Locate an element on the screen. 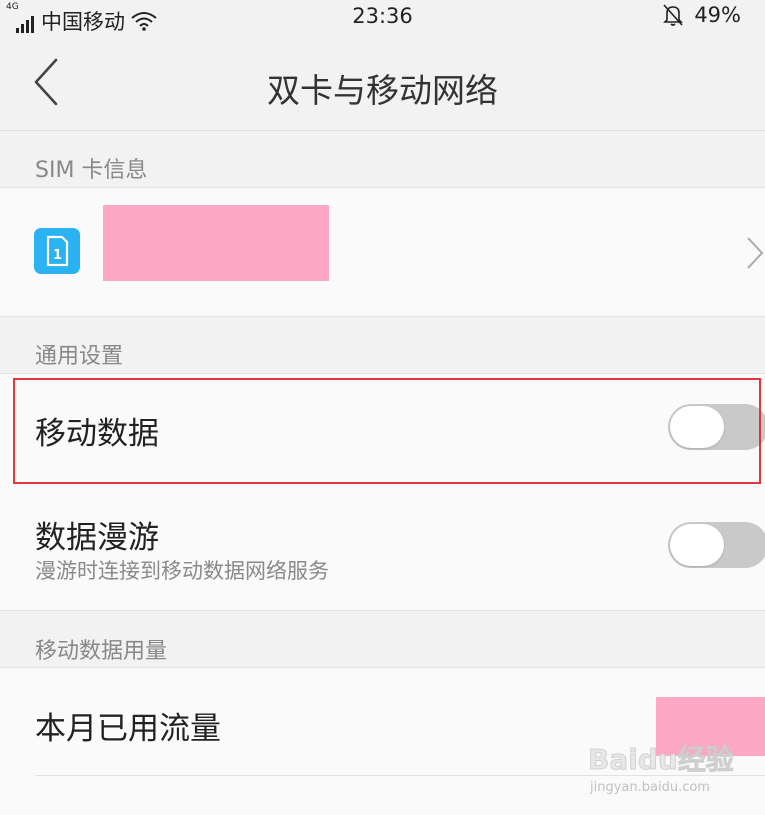 The width and height of the screenshot is (765, 815). toggle-knob is located at coordinates (697, 545).